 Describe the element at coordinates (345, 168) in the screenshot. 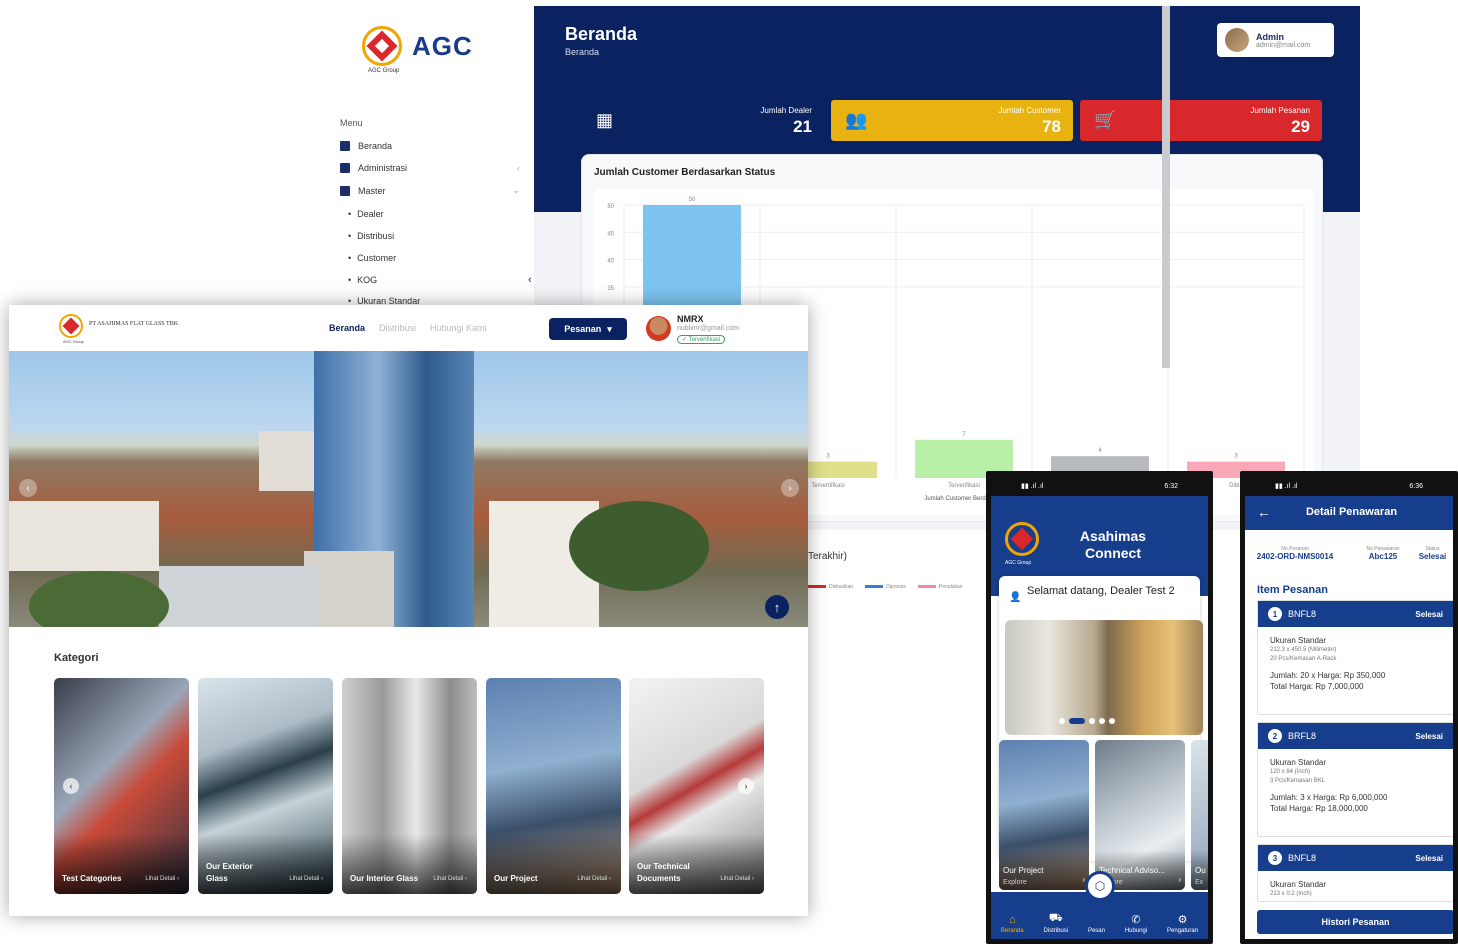

I see `users-icon` at that location.